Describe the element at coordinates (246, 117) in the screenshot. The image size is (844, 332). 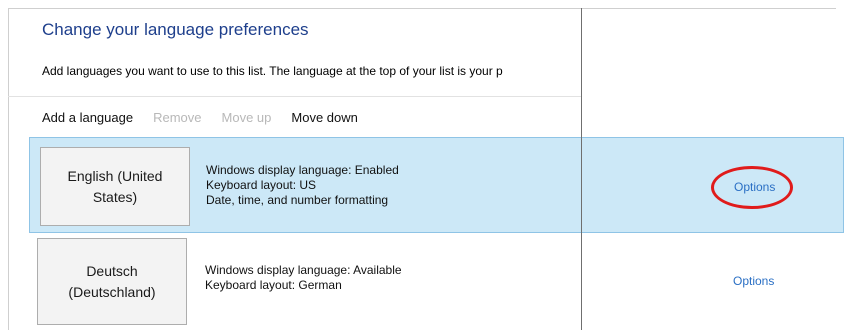
I see `move-up-button: Move up` at that location.